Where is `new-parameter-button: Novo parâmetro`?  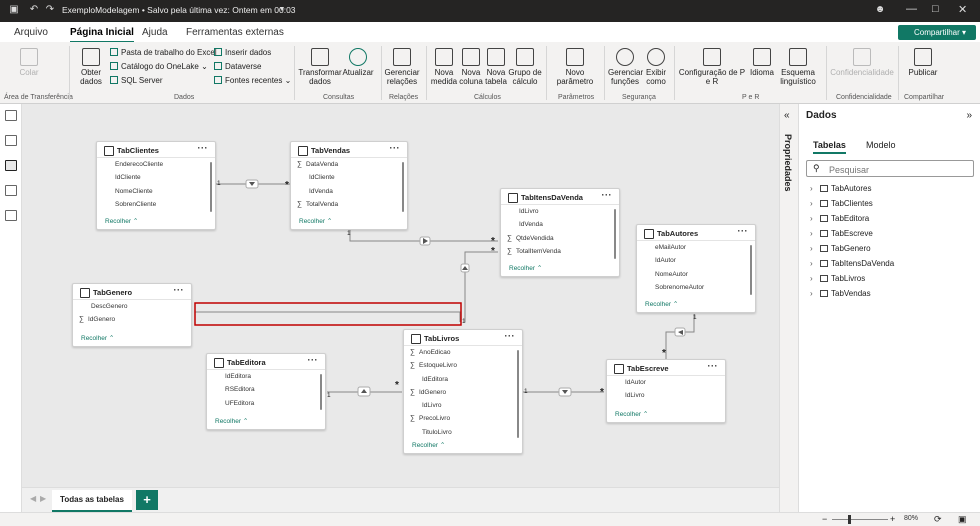
new-parameter-button: Novo parâmetro is located at coordinates (575, 67).